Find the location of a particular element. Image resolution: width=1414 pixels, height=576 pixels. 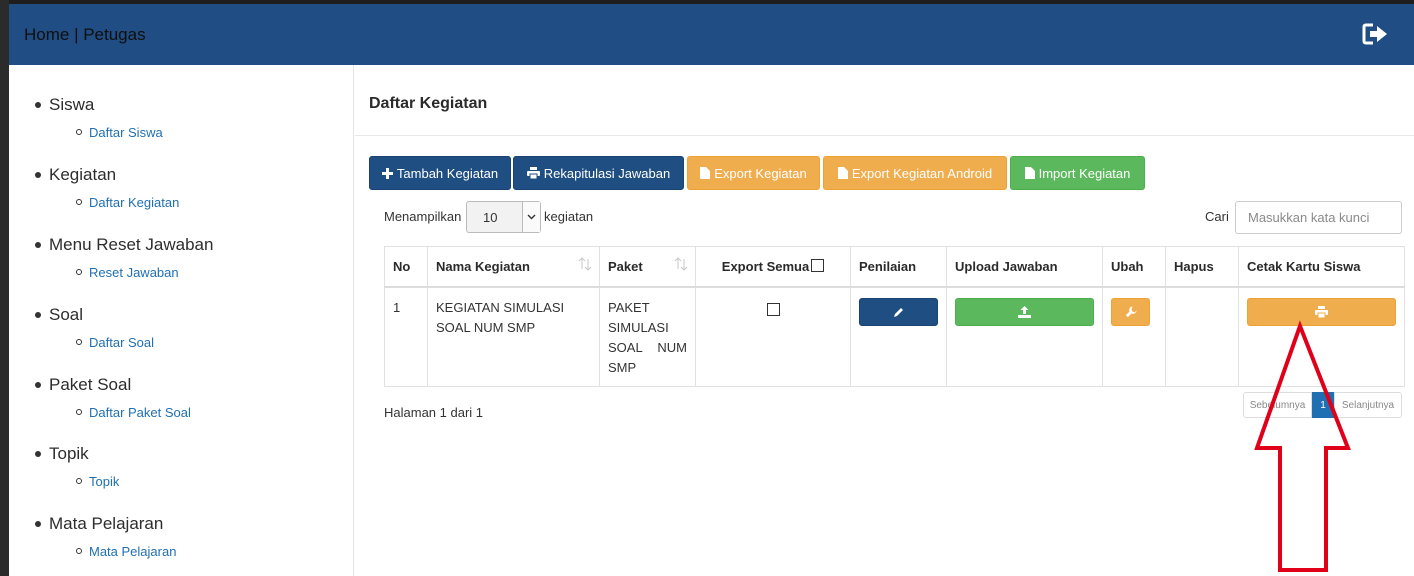

column-header: Penilaian is located at coordinates (898, 267).